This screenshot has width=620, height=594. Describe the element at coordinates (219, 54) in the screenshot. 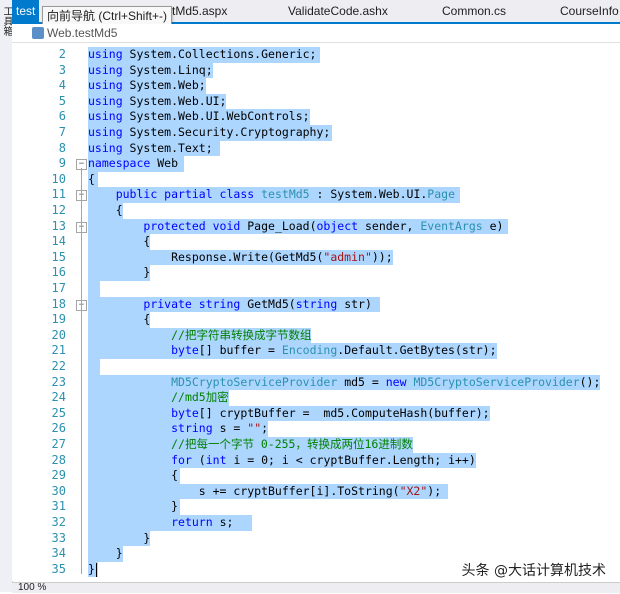

I see `code-token: System.Collections.Generic;` at that location.